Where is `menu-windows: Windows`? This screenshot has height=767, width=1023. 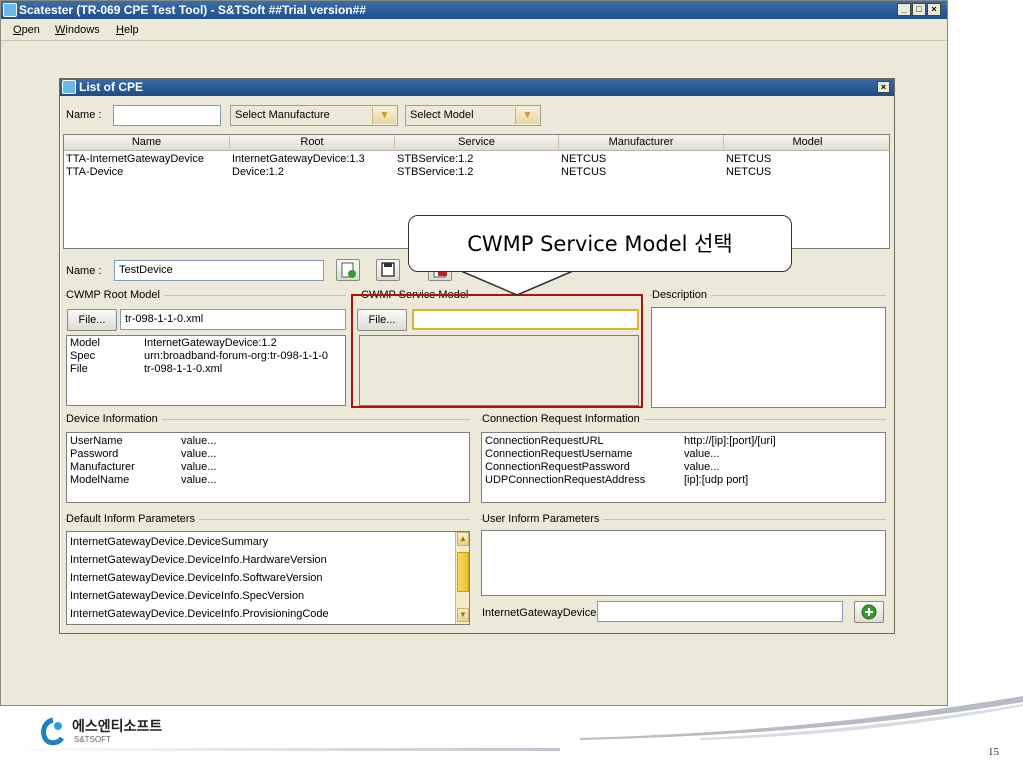 menu-windows: Windows is located at coordinates (77, 30).